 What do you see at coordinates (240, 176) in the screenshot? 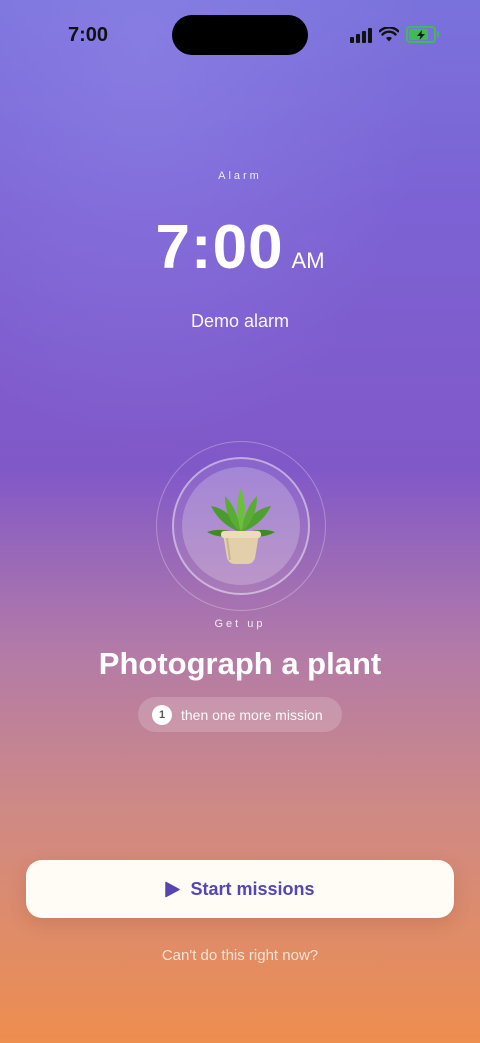
I see `alarm-label: Alarm` at bounding box center [240, 176].